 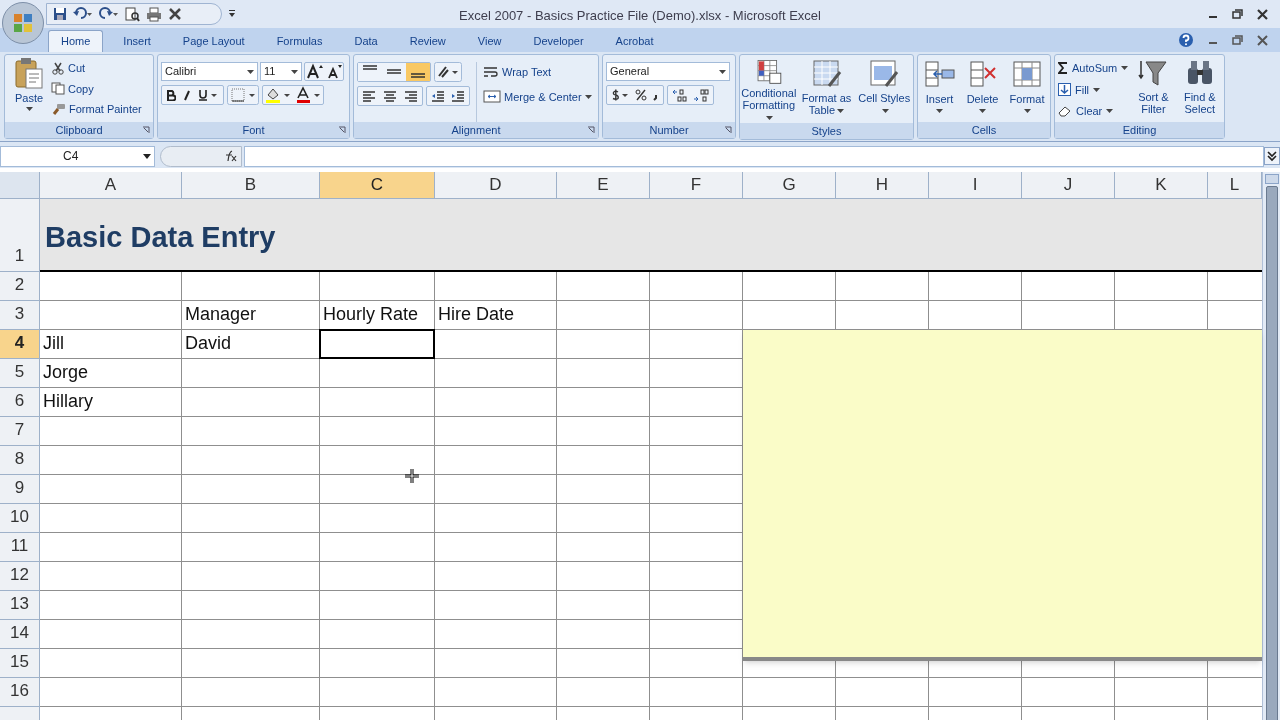 I want to click on undo-icon, so click(x=83, y=14).